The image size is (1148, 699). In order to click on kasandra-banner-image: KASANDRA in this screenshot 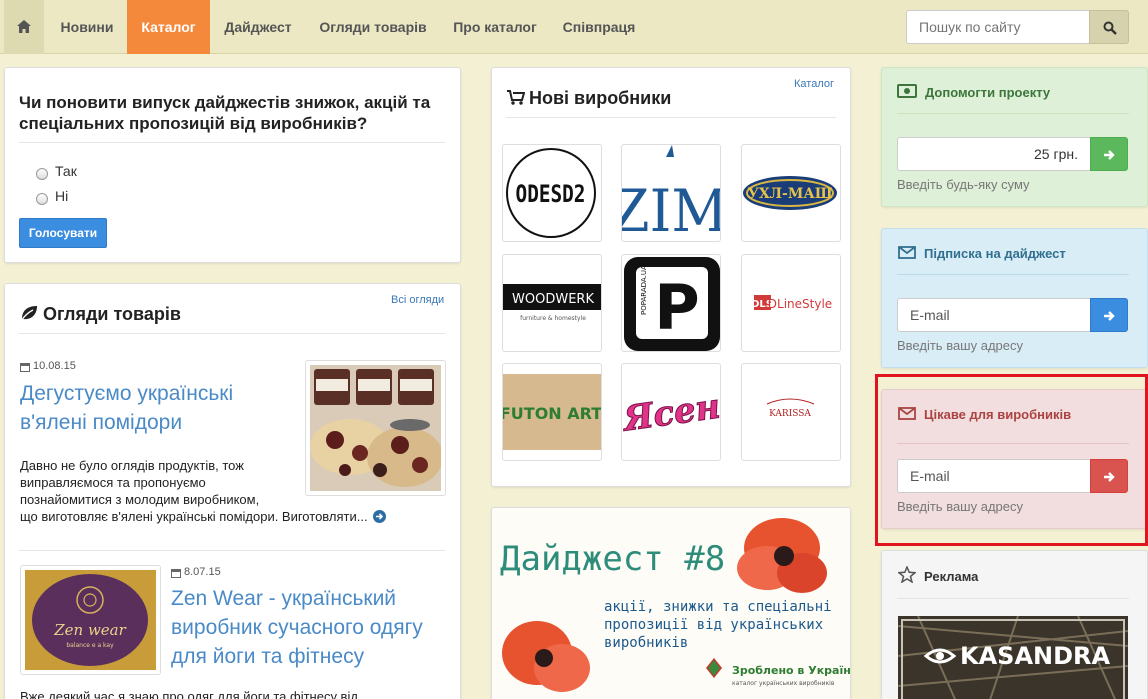, I will do `click(1013, 657)`.